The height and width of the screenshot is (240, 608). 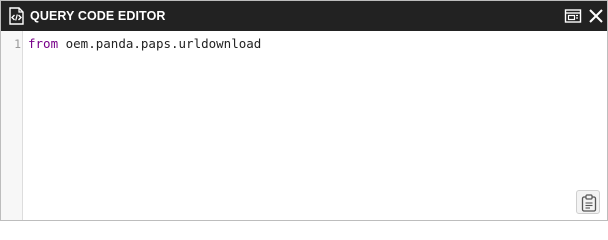 I want to click on line-number-gutter: 1, so click(x=12, y=125).